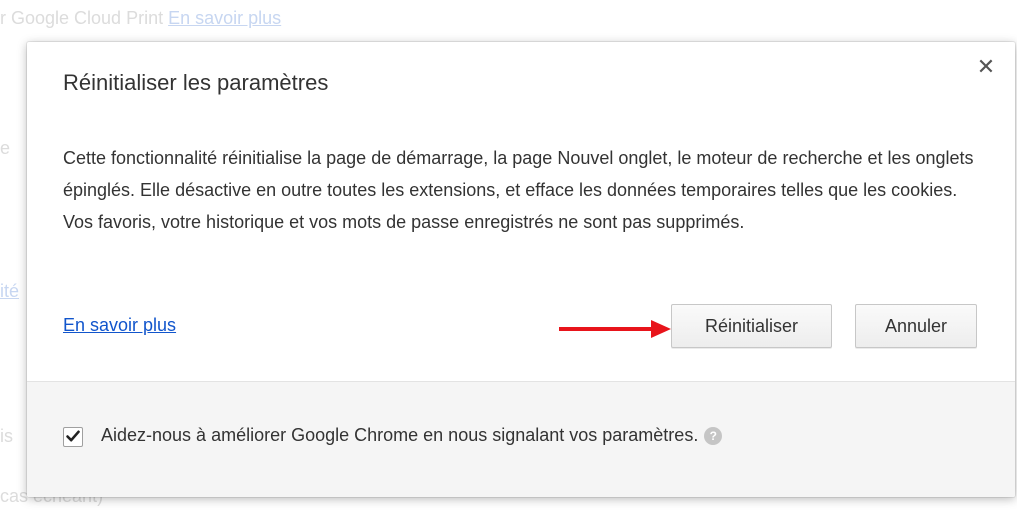 The image size is (1017, 510). Describe the element at coordinates (196, 82) in the screenshot. I see `dialog-title: Réinitialiser les paramètres` at that location.